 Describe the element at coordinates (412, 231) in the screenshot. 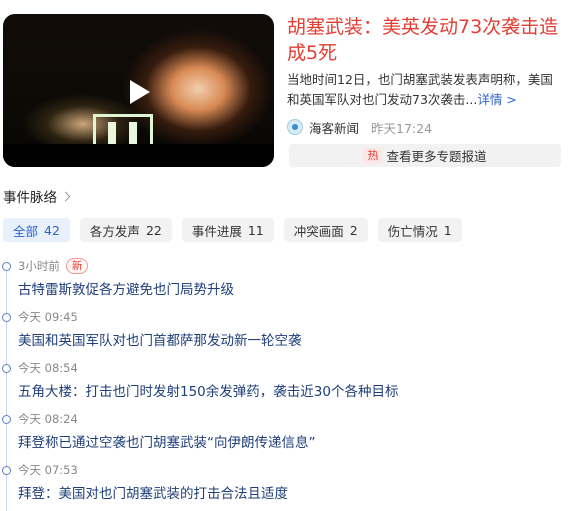

I see `filter-label: 伤亡情况` at that location.